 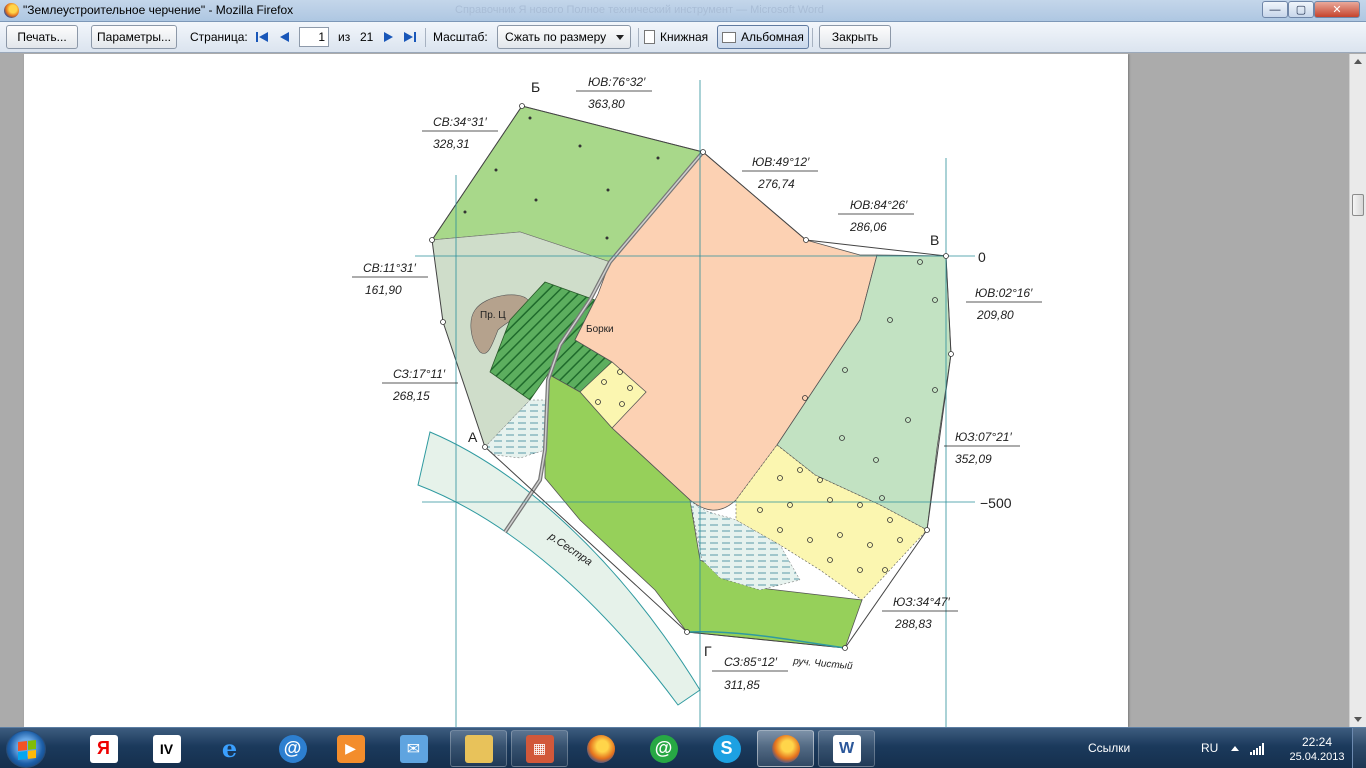 I want to click on last-page-icon, so click(x=410, y=37).